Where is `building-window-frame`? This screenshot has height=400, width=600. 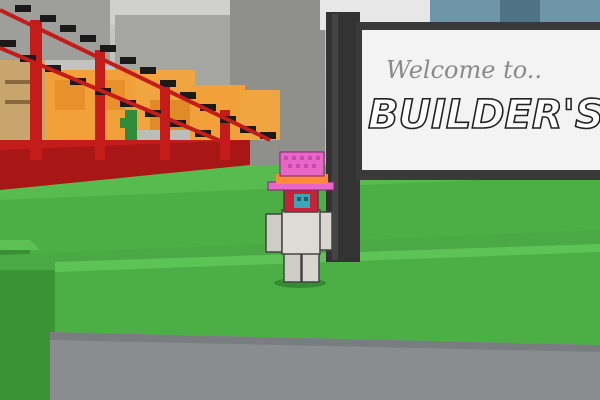 building-window-frame is located at coordinates (520, 11).